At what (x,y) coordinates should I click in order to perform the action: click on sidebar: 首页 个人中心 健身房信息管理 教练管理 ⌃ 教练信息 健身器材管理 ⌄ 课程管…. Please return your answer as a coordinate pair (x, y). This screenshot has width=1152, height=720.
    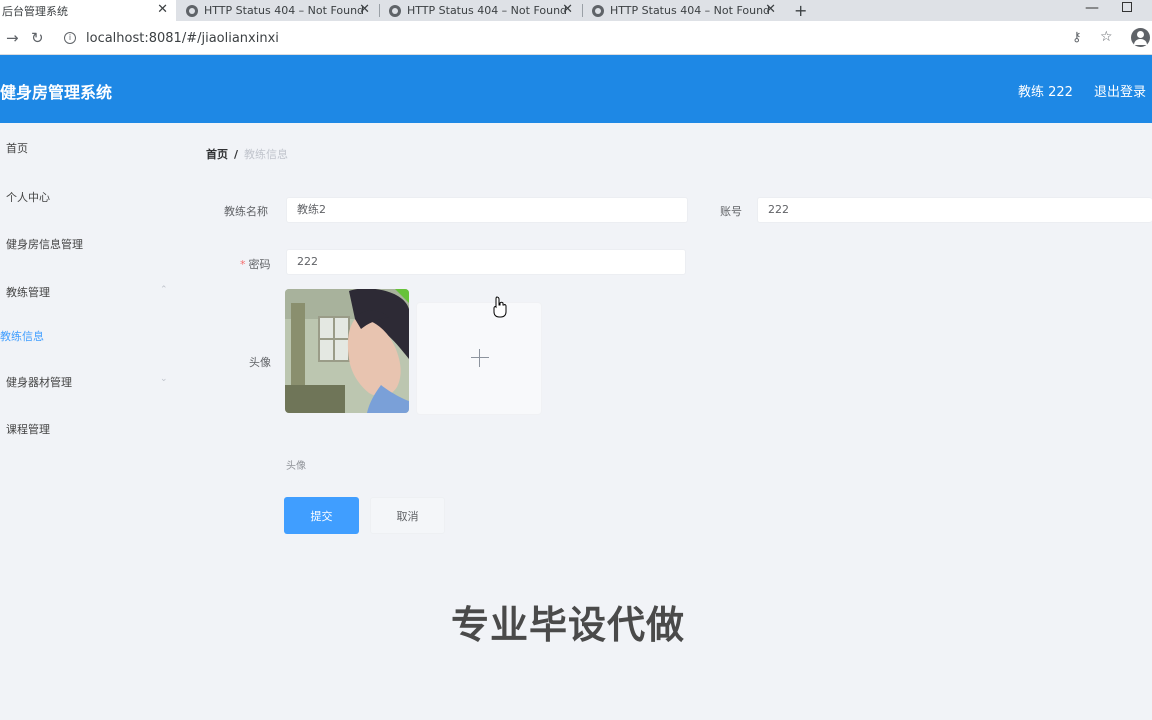
    Looking at the image, I should click on (89, 421).